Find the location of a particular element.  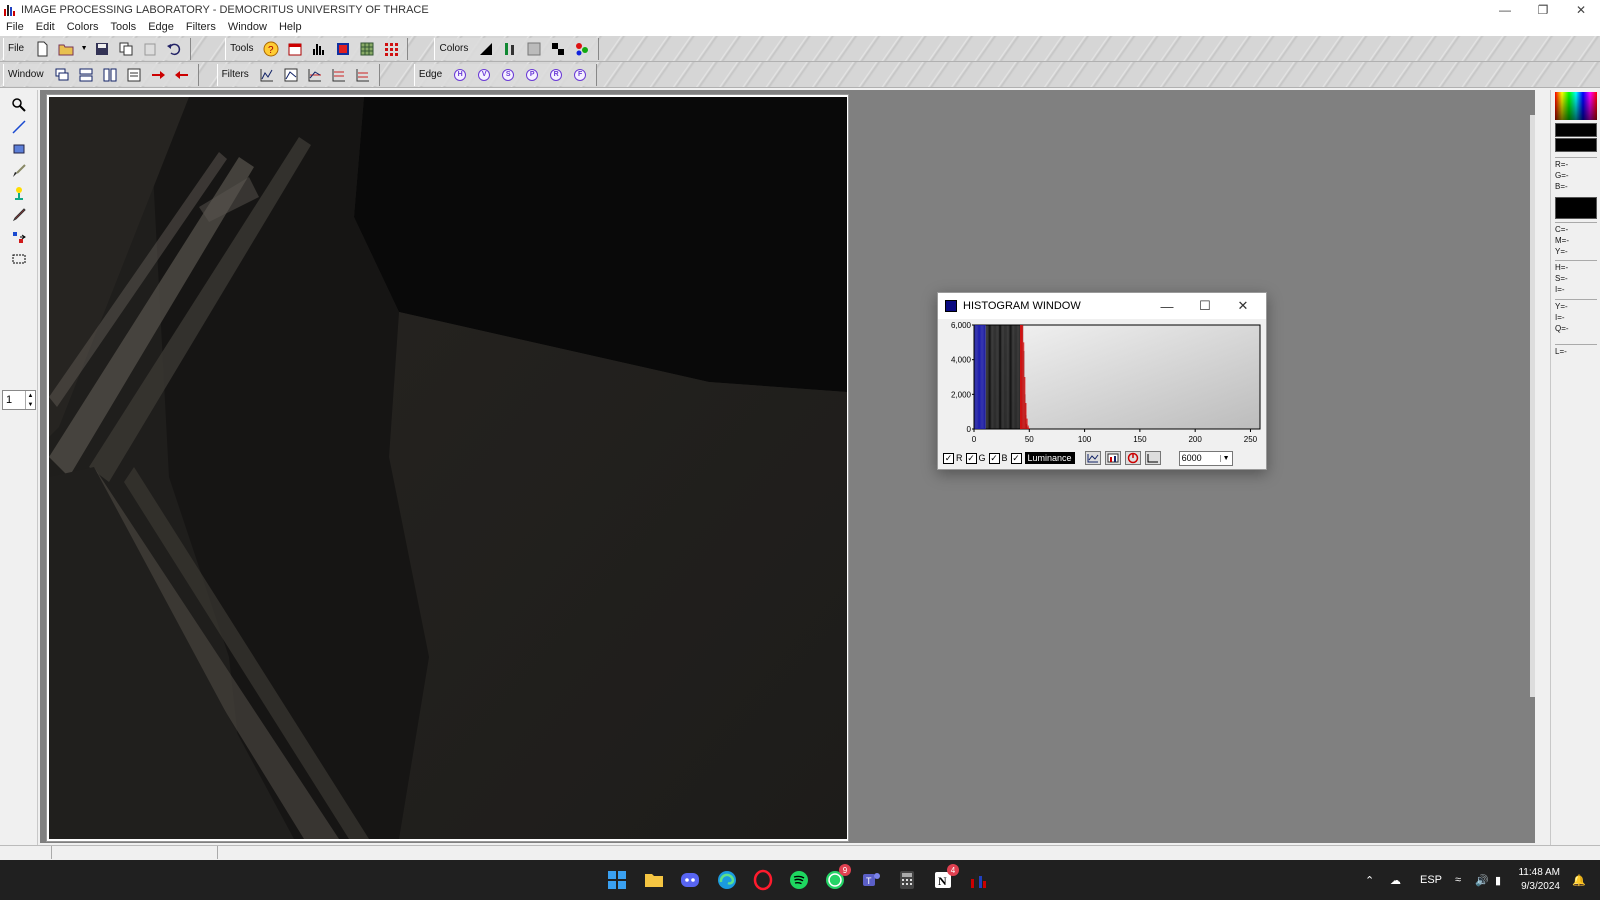

grayscale-button is located at coordinates (534, 49).